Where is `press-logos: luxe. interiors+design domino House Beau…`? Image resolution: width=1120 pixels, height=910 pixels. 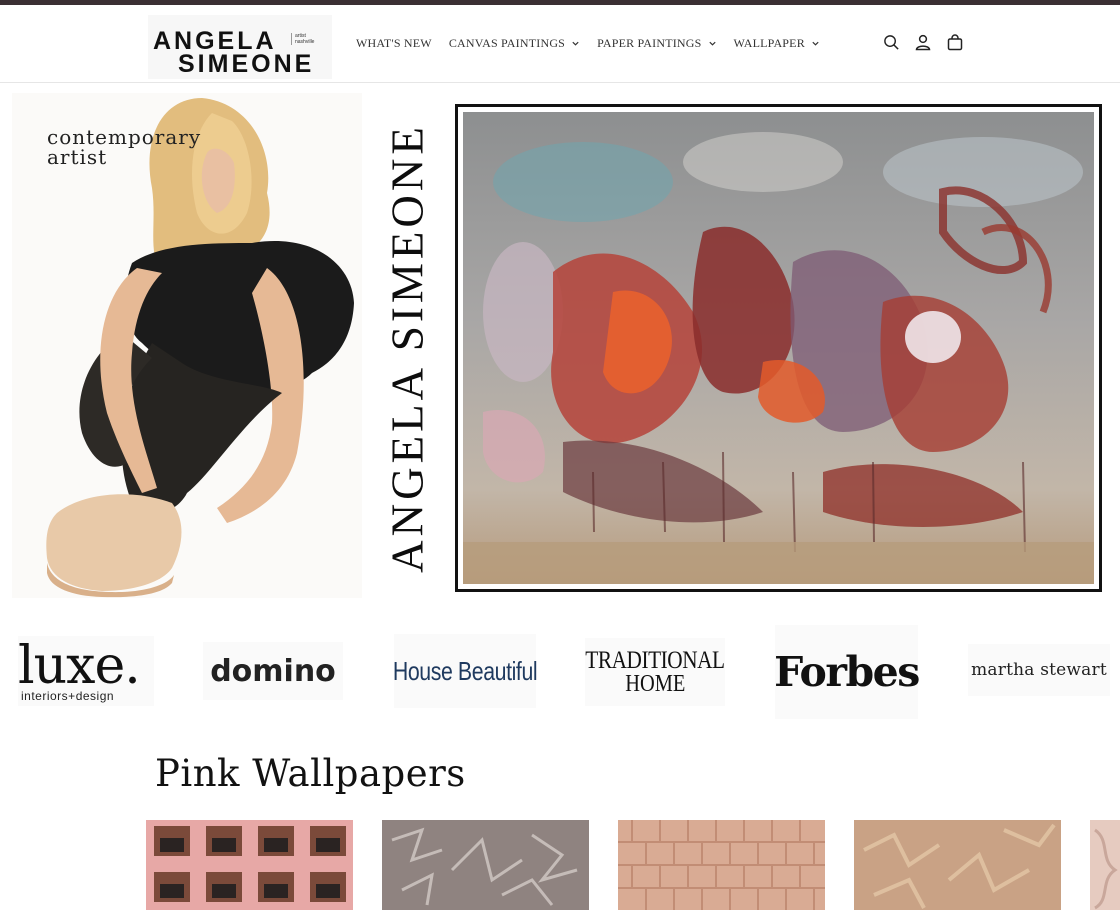 press-logos: luxe. interiors+design domino House Beau… is located at coordinates (560, 672).